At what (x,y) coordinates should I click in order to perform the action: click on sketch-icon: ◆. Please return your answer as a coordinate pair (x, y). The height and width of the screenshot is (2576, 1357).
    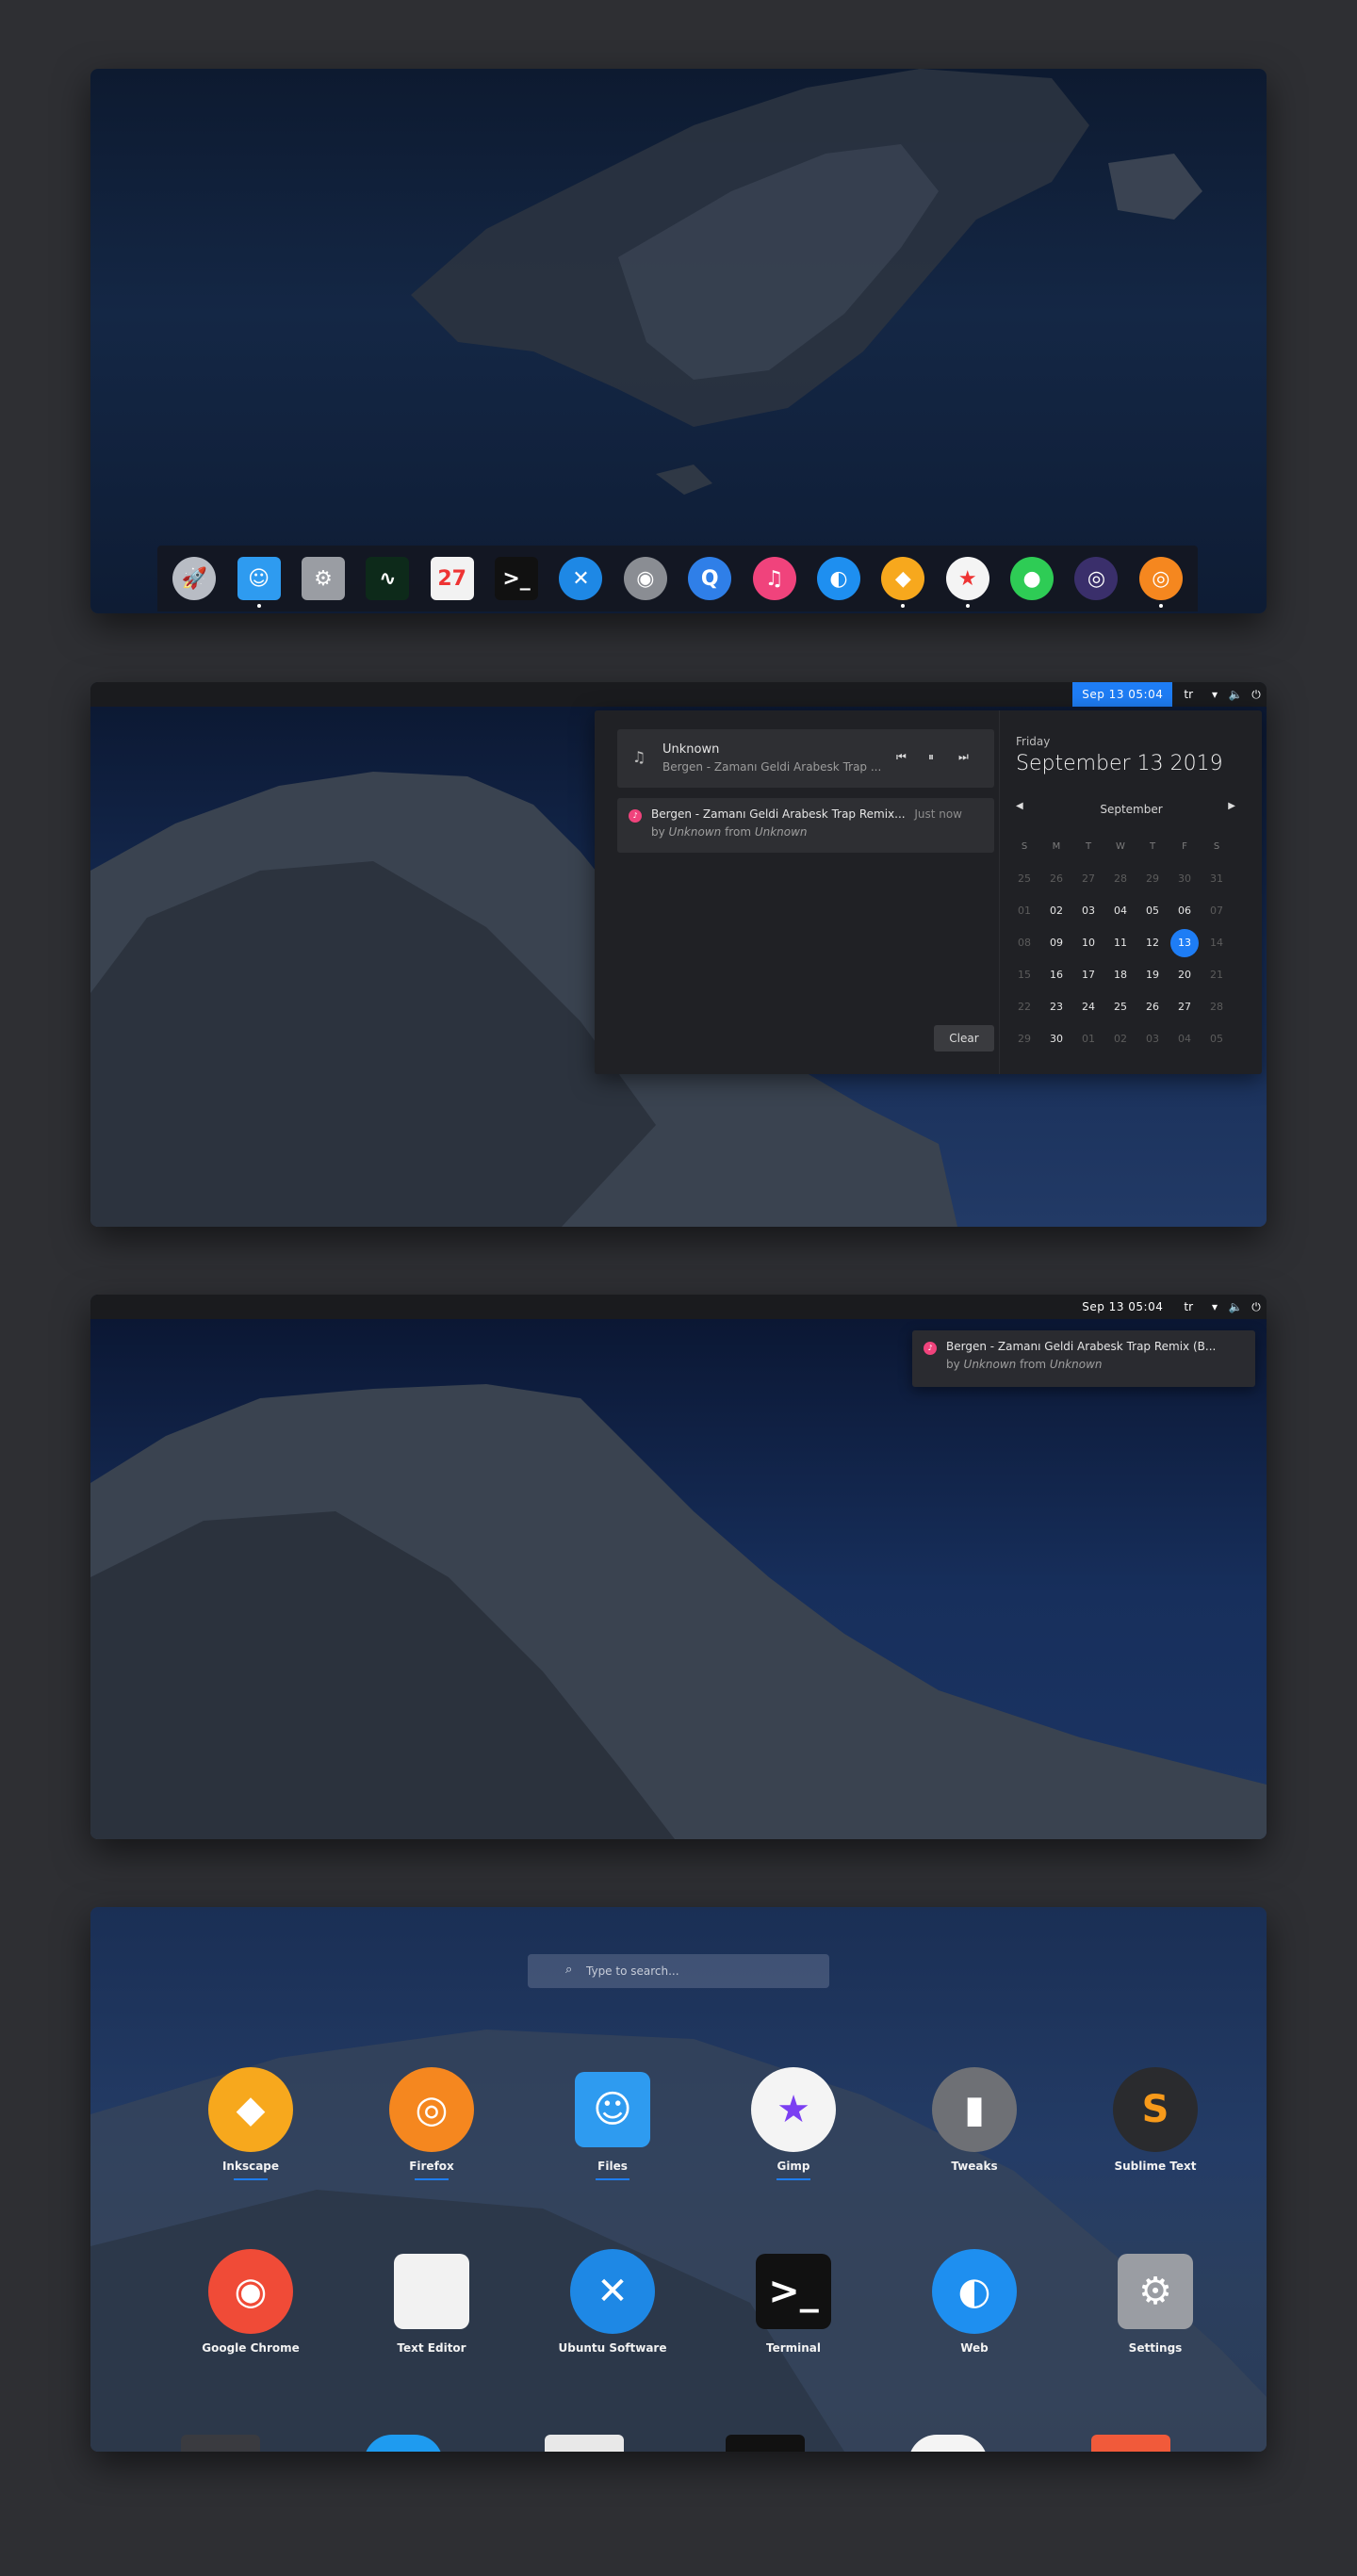
    Looking at the image, I should click on (903, 578).